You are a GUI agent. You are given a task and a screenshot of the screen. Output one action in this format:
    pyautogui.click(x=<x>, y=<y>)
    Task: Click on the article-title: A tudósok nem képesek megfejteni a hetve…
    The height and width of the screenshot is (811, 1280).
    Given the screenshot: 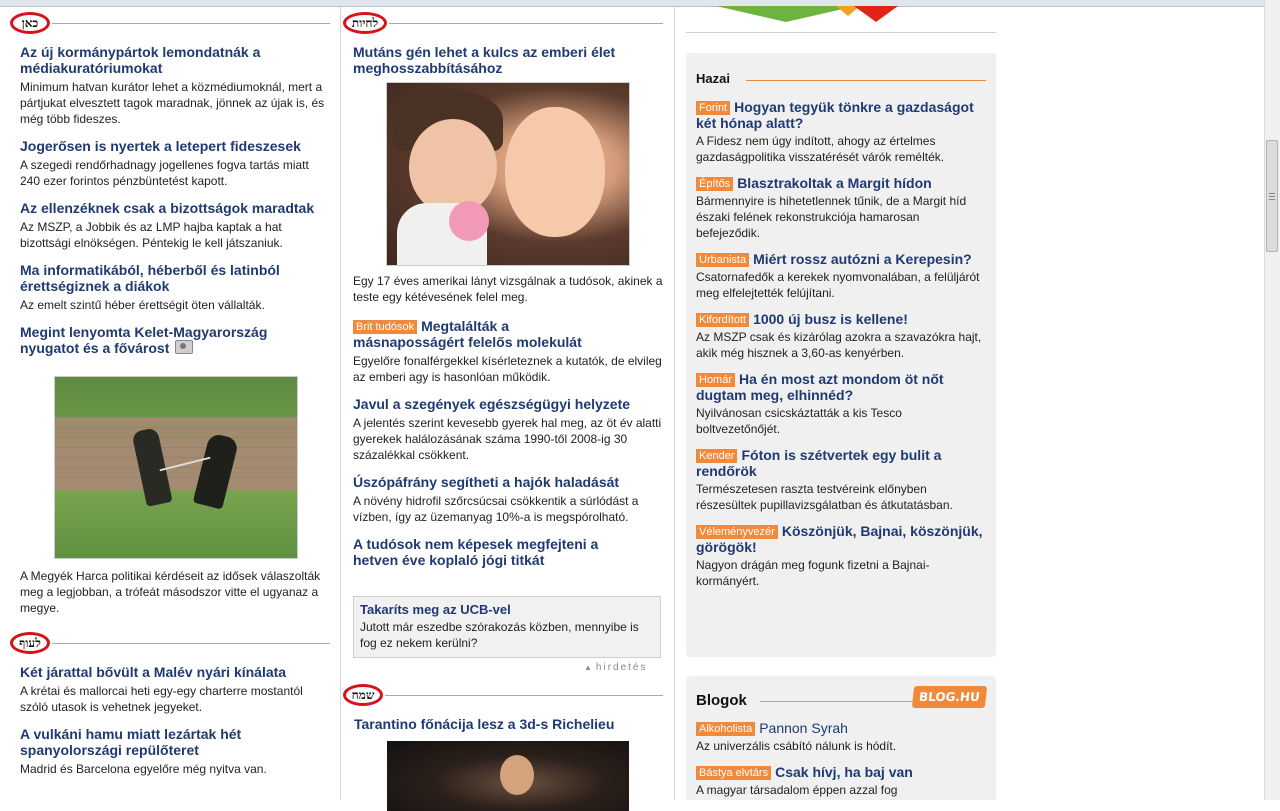 What is the action you would take?
    pyautogui.click(x=483, y=552)
    